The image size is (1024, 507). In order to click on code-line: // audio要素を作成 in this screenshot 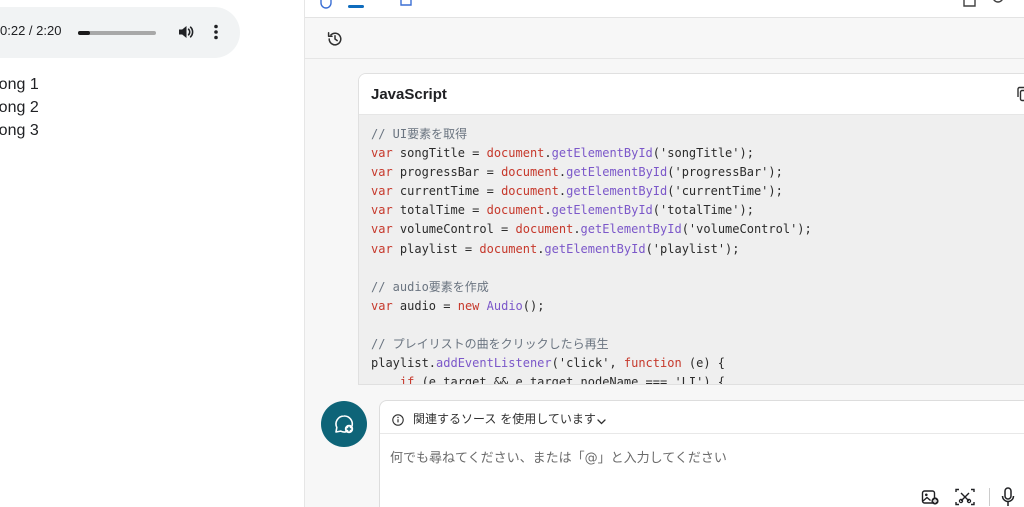, I will do `click(430, 286)`.